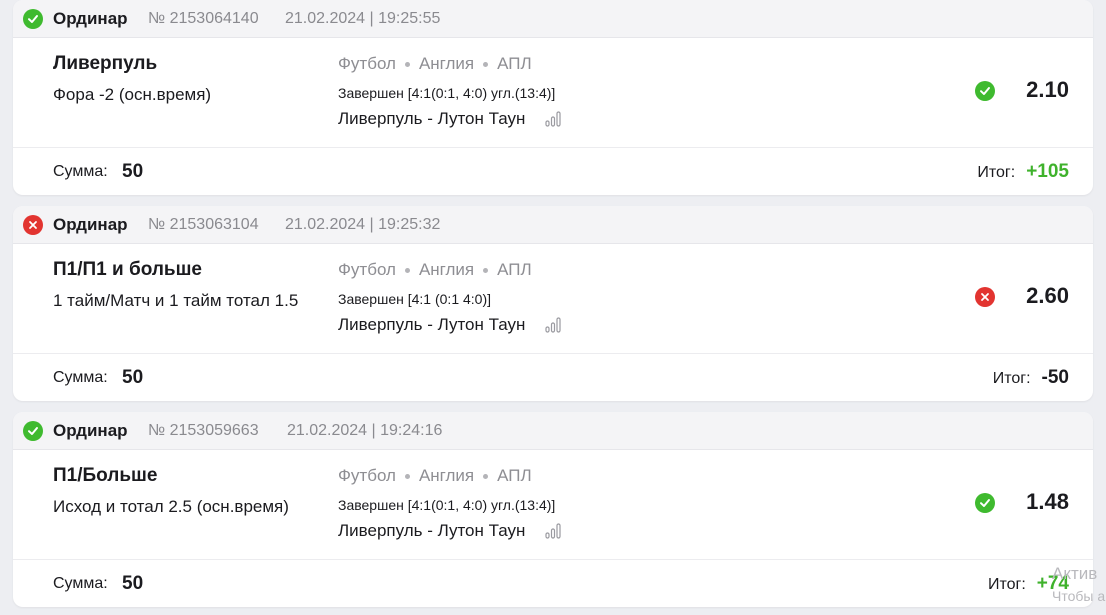 The height and width of the screenshot is (615, 1106). What do you see at coordinates (203, 224) in the screenshot?
I see `bet-number: № 2153063104` at bounding box center [203, 224].